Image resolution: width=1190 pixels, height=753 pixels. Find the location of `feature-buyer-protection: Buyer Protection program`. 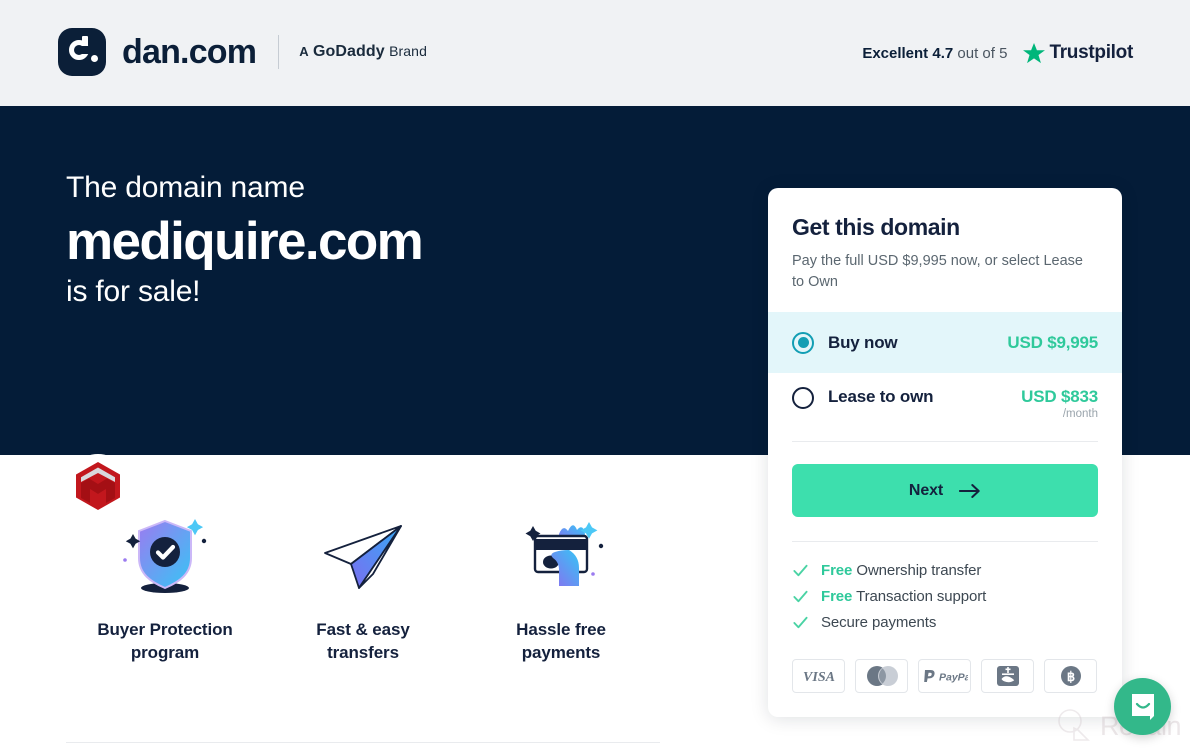

feature-buyer-protection: Buyer Protection program is located at coordinates (165, 588).